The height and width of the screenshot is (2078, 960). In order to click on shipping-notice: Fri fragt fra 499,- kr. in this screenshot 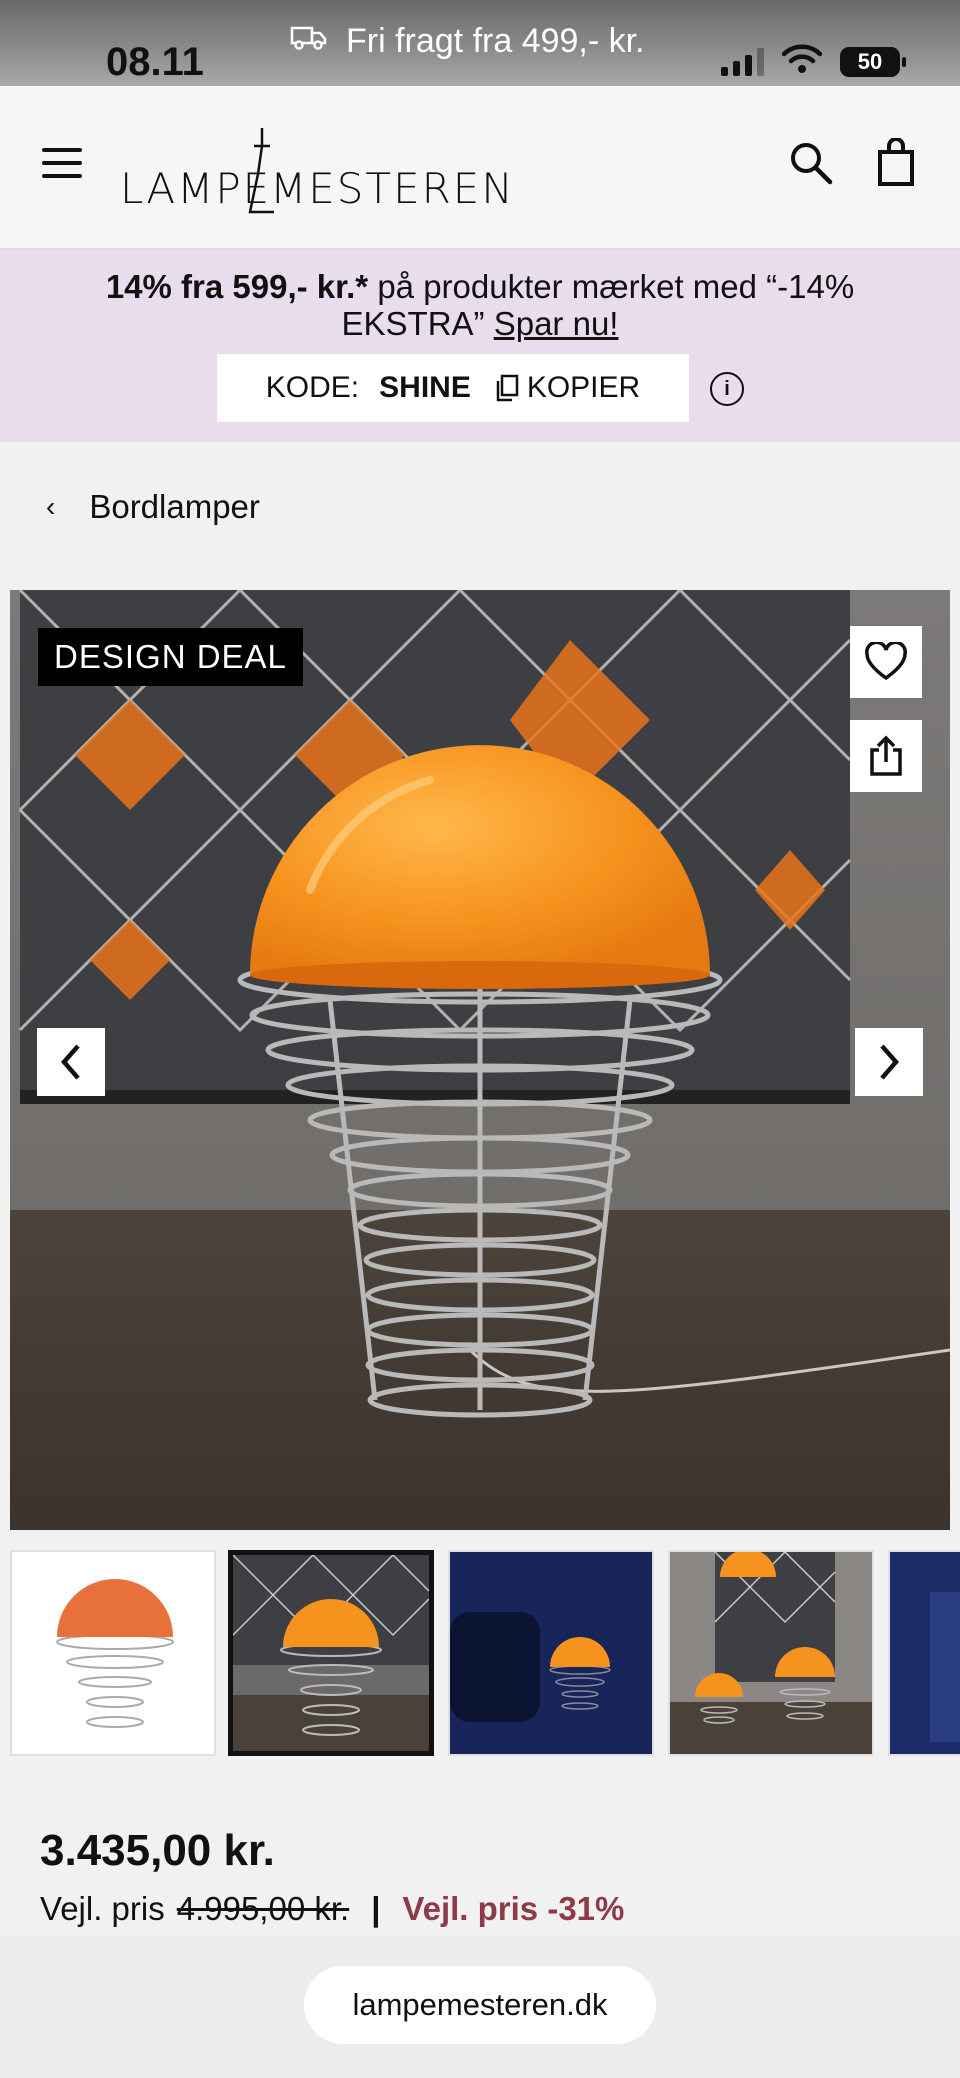, I will do `click(467, 41)`.